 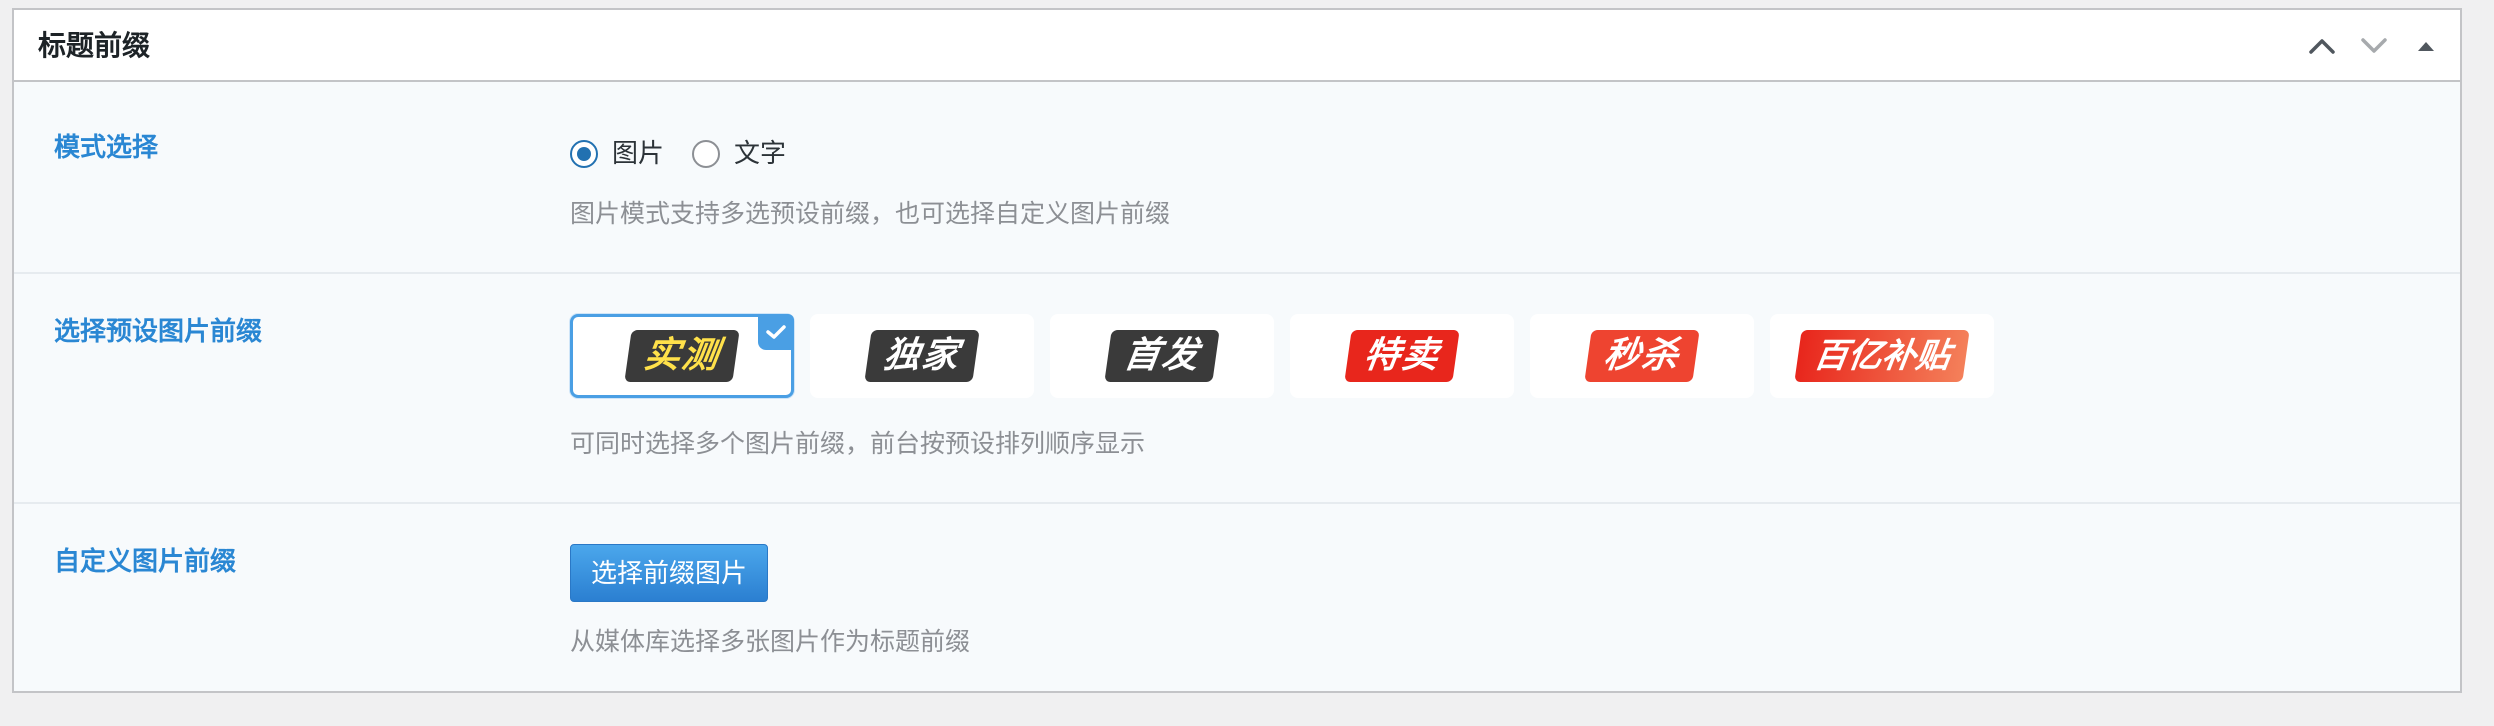 What do you see at coordinates (669, 573) in the screenshot?
I see `choose-prefix-image-button: 选择前缀图片` at bounding box center [669, 573].